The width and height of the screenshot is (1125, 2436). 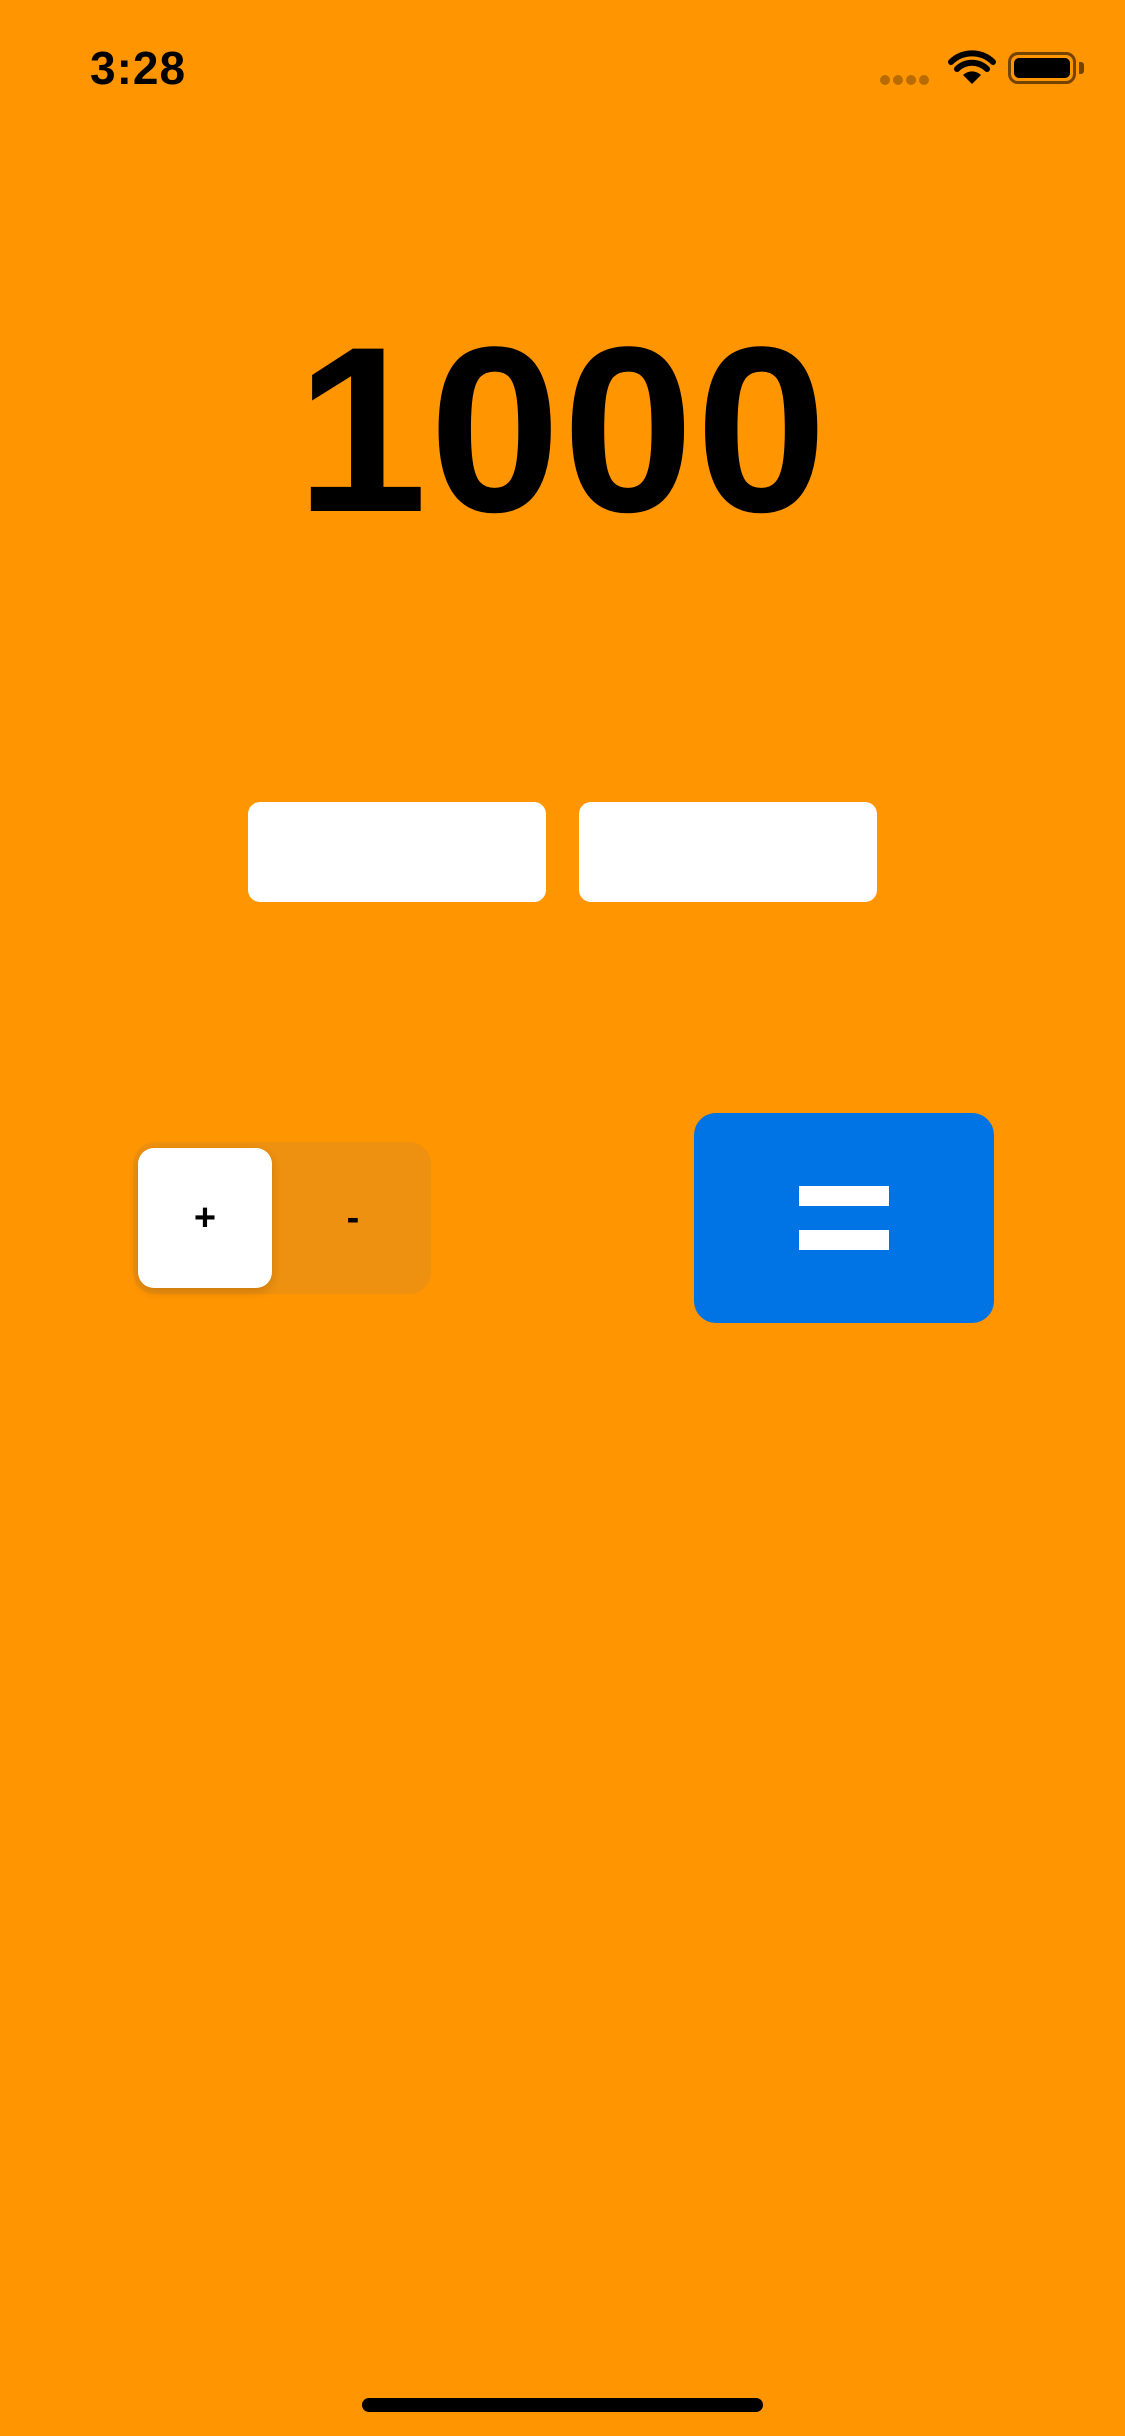 I want to click on battery-icon, so click(x=1042, y=68).